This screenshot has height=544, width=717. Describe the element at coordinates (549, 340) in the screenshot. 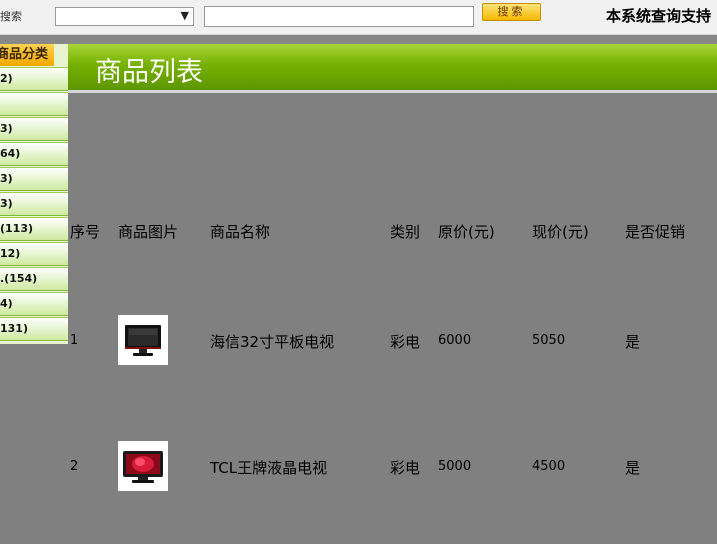

I see `row-1-current-price: 5050` at that location.